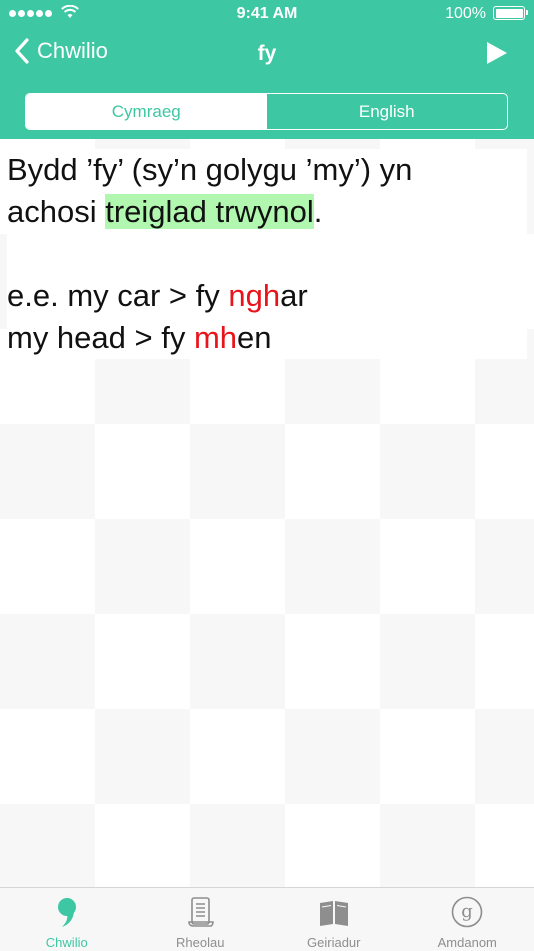  Describe the element at coordinates (209, 211) in the screenshot. I see `highlighted-term: treiglad trwynol` at that location.